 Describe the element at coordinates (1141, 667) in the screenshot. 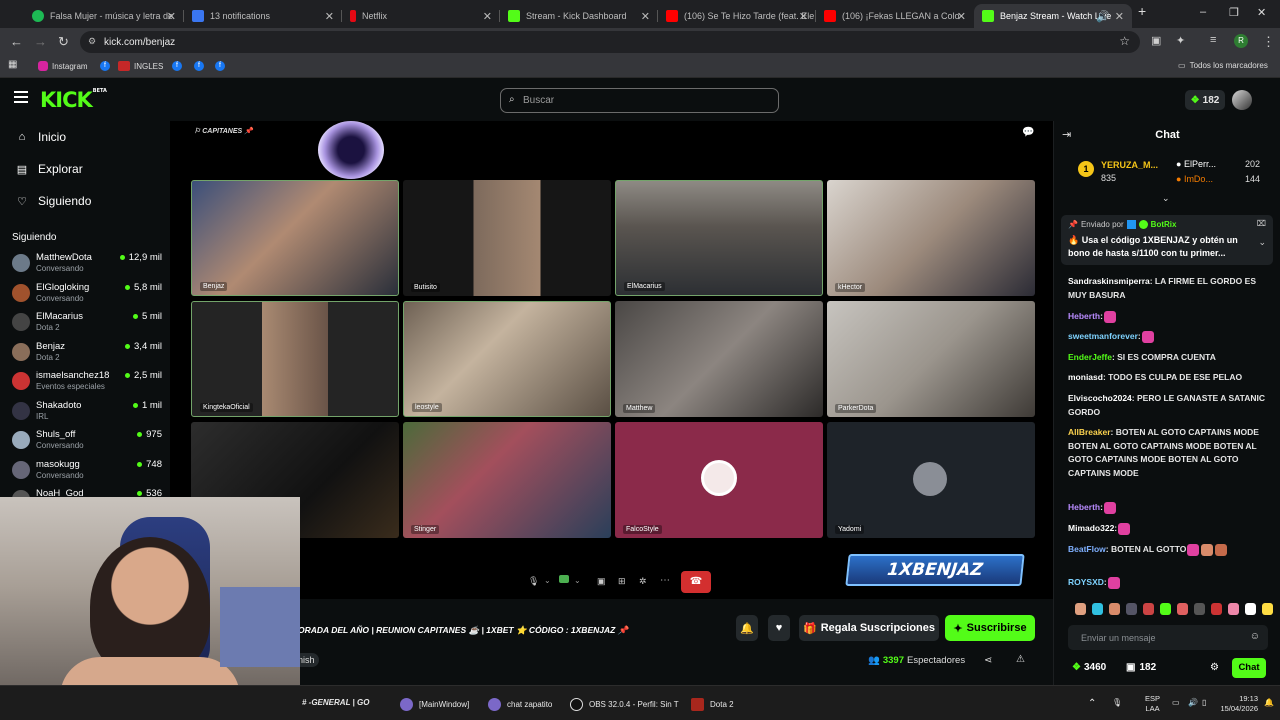

I see `channel-points: ▣ 182` at that location.